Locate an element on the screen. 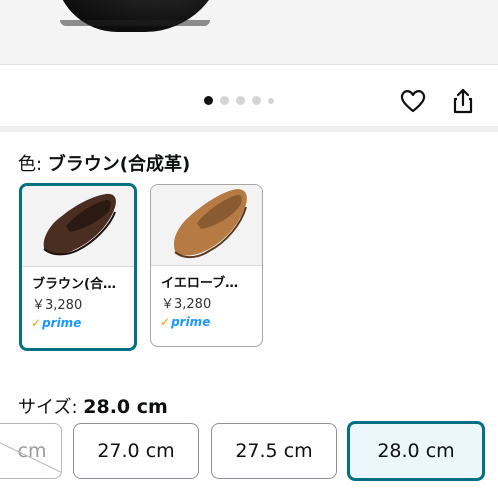 The width and height of the screenshot is (498, 498). size-label-prefix: サイズ: is located at coordinates (51, 407).